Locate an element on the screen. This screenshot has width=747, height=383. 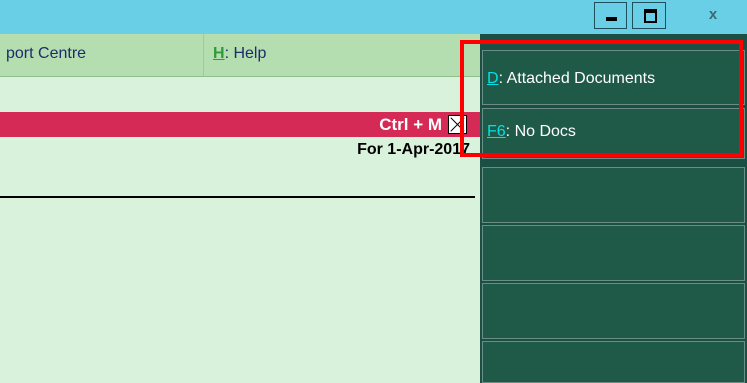
period-label: For 1-Apr-2017 is located at coordinates (413, 149).